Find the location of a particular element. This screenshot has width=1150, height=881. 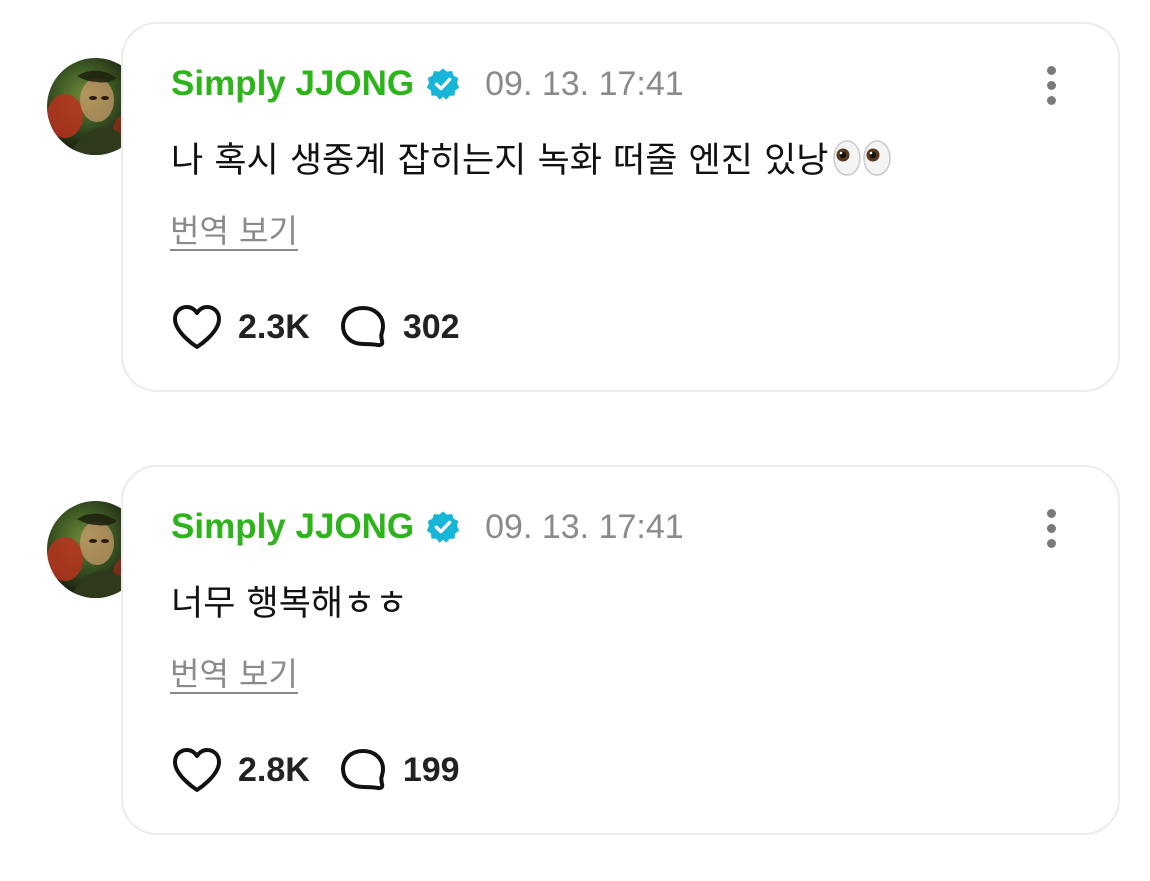

comment-button: 199 is located at coordinates (399, 770).